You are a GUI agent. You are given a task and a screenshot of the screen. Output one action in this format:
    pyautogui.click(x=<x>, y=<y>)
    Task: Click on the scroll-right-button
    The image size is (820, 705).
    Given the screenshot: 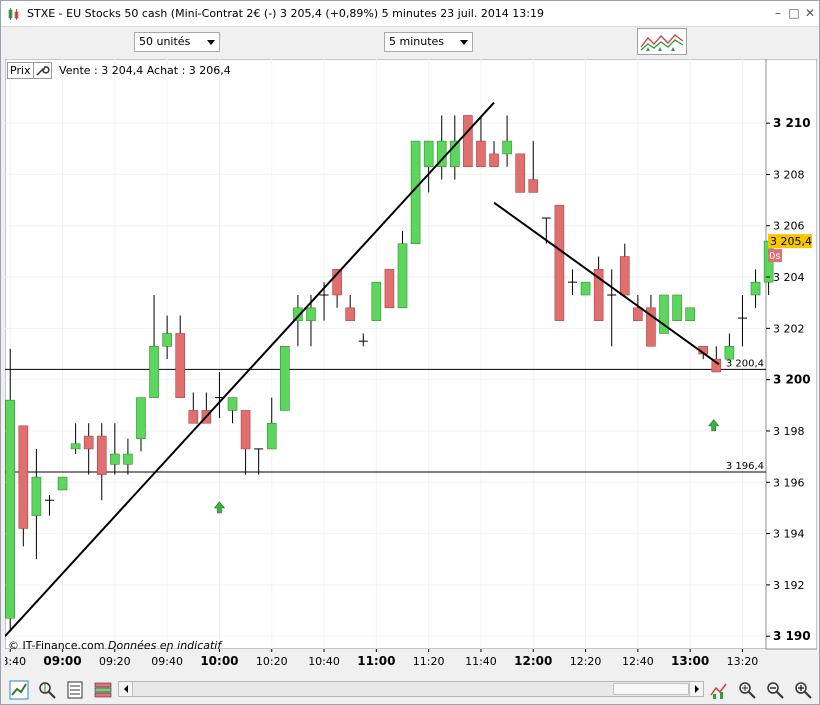 What is the action you would take?
    pyautogui.click(x=696, y=689)
    